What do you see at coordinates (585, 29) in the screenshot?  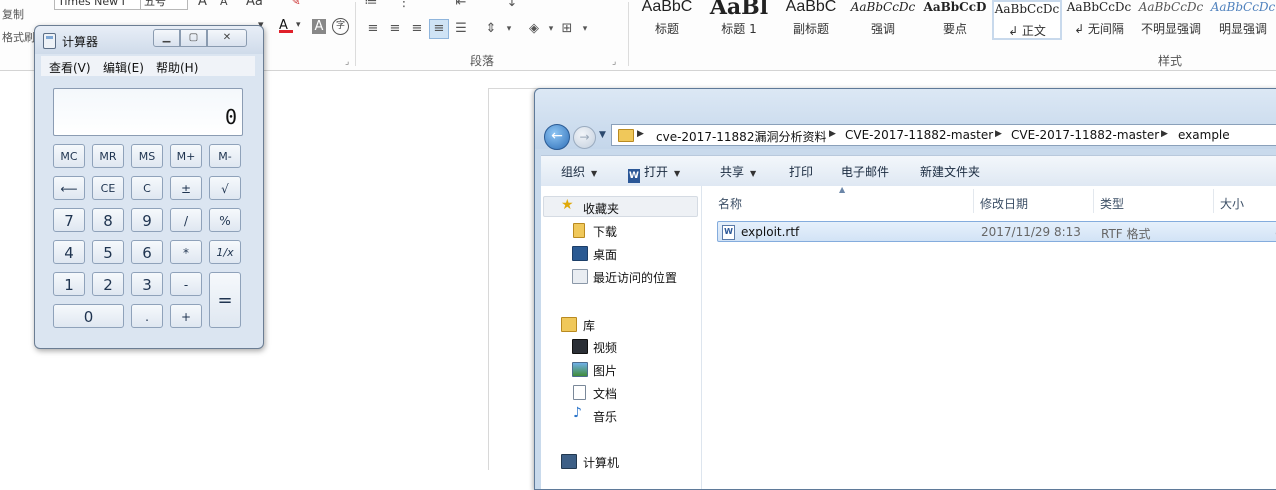 I see `borders-dropdown-icon: ▾` at bounding box center [585, 29].